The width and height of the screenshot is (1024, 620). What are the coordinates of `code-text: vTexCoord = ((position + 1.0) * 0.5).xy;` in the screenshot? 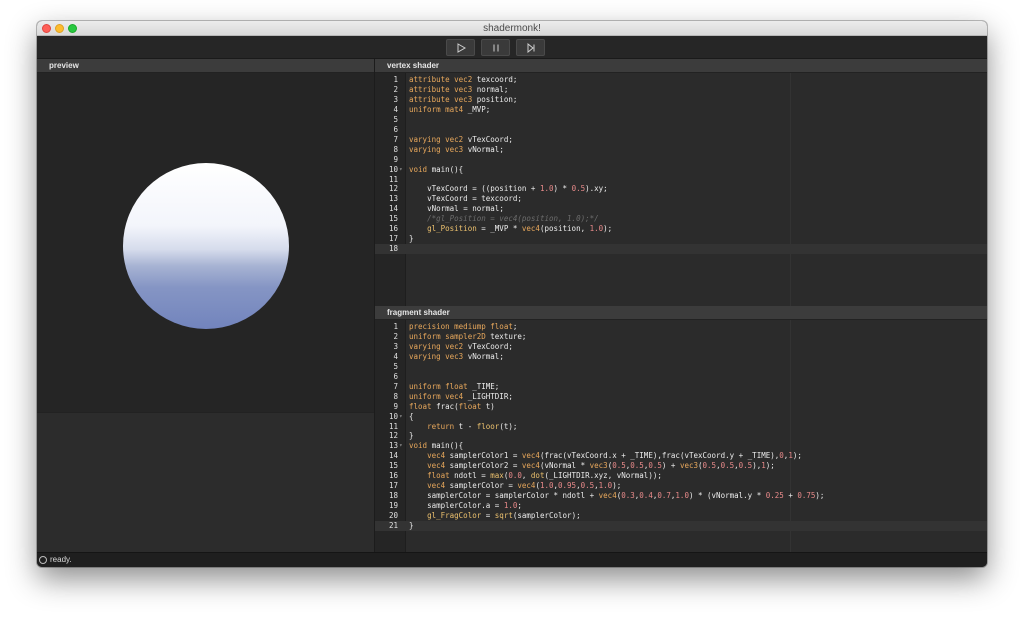 It's located at (517, 189).